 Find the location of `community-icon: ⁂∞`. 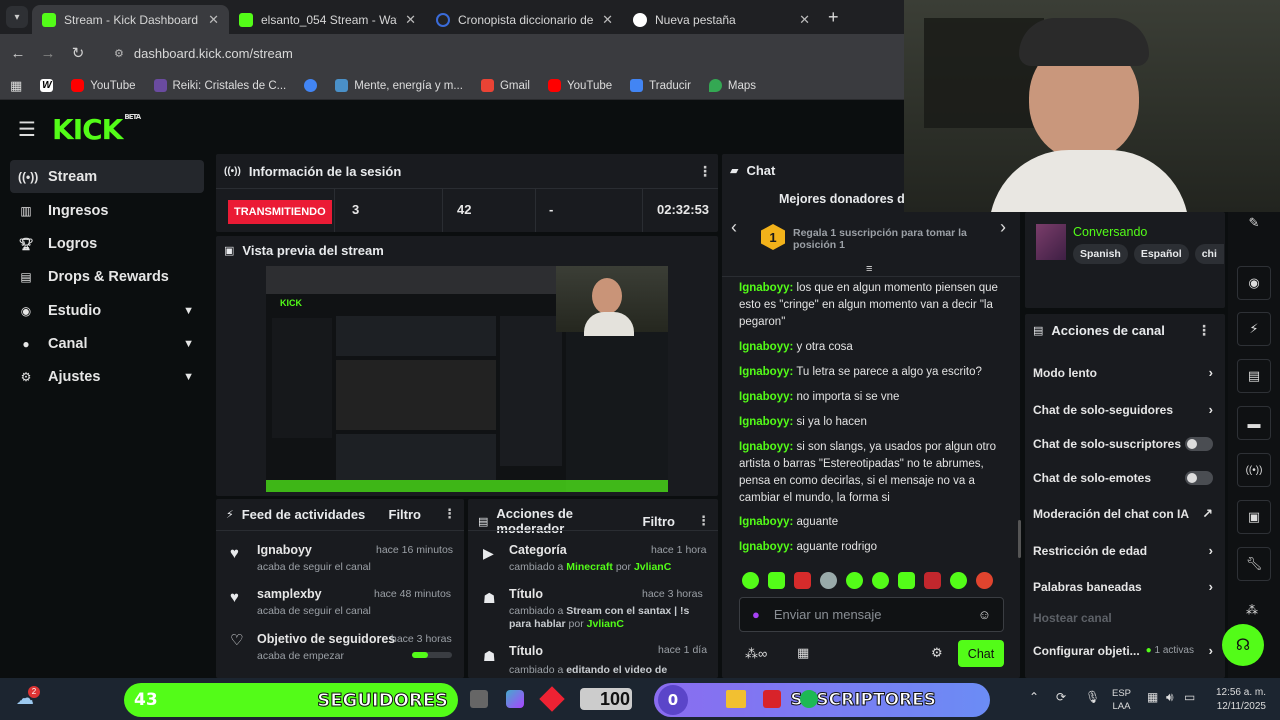

community-icon: ⁂∞ is located at coordinates (756, 654).